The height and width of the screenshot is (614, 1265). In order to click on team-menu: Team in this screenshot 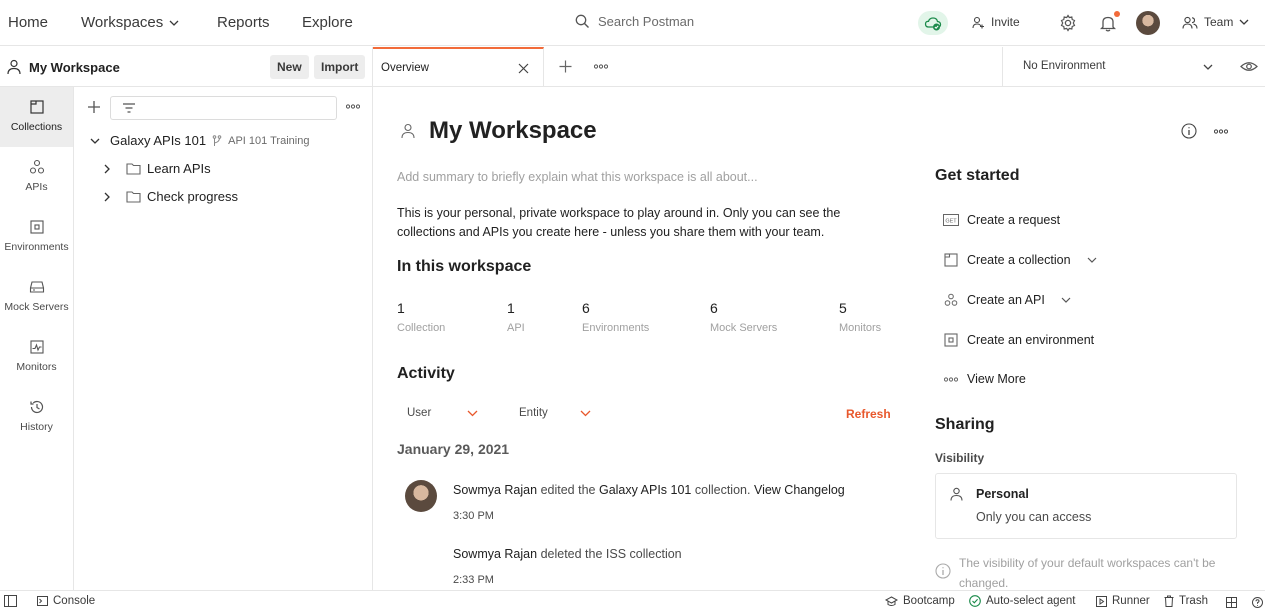, I will do `click(1215, 22)`.